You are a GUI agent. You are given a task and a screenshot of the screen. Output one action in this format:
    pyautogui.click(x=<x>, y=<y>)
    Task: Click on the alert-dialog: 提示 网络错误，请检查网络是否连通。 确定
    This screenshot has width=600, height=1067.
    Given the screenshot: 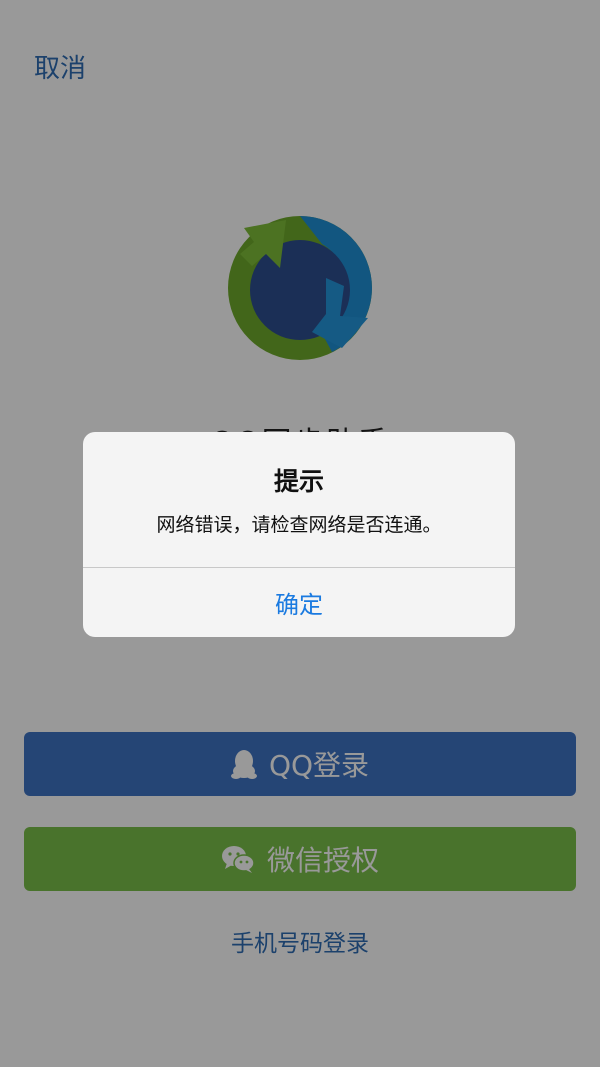 What is the action you would take?
    pyautogui.click(x=299, y=534)
    